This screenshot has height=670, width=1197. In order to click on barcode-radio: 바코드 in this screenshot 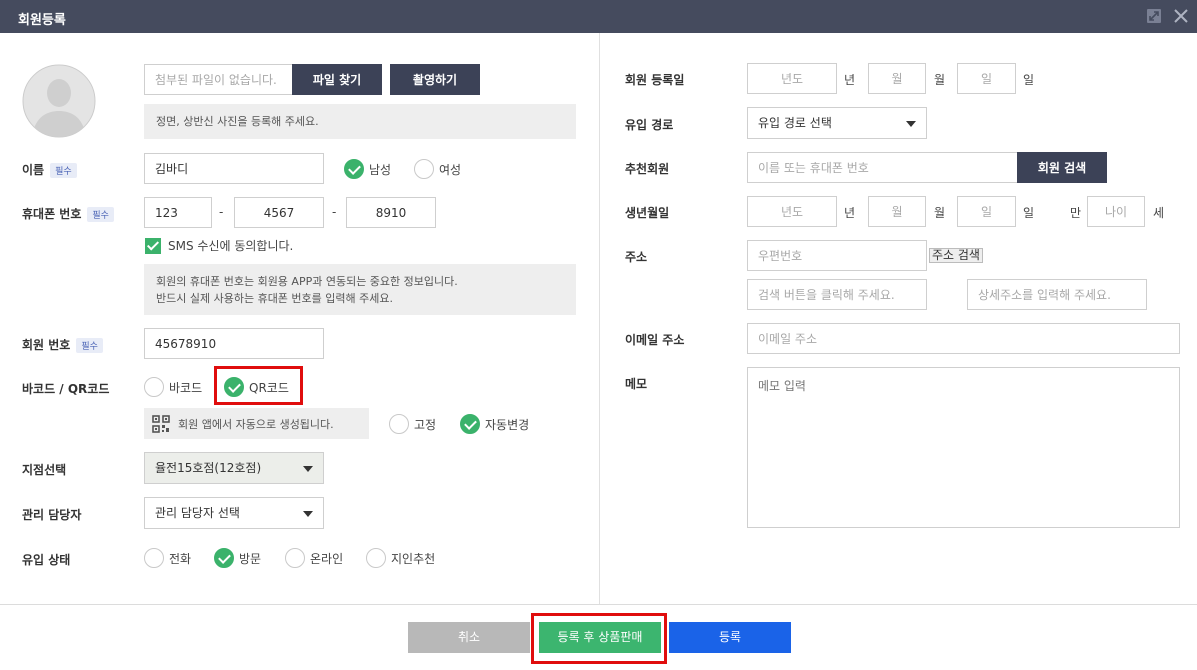, I will do `click(173, 387)`.